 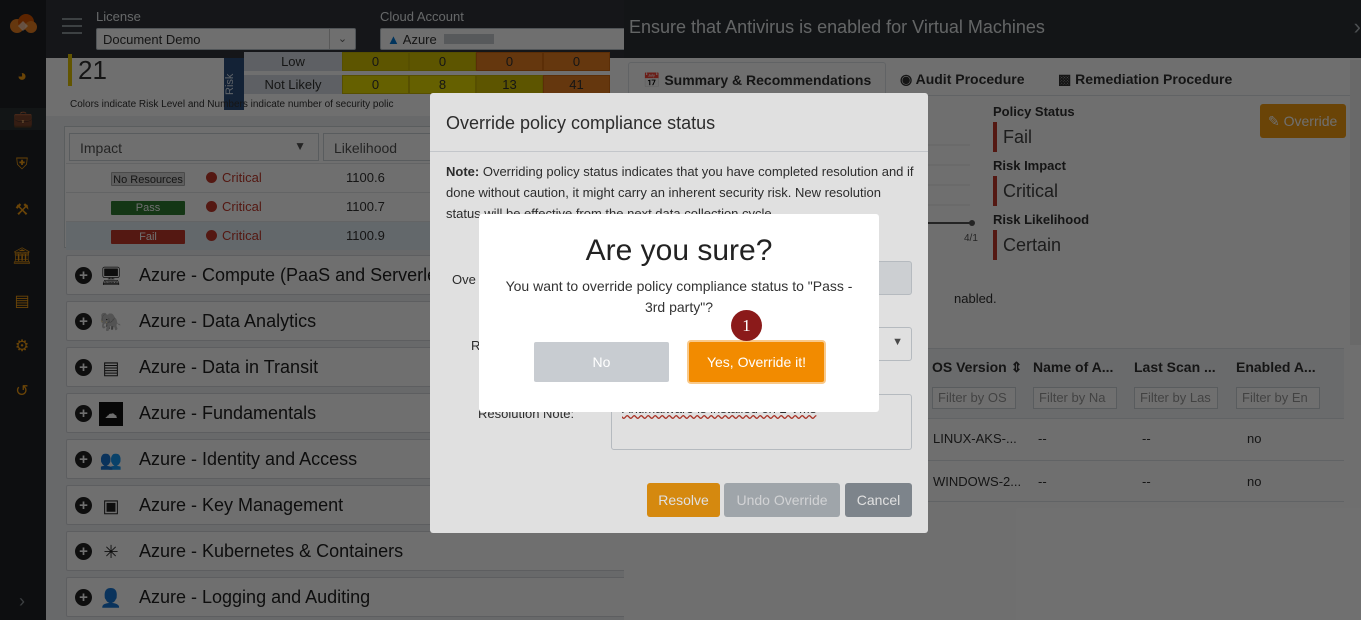 What do you see at coordinates (601, 362) in the screenshot?
I see `no-button: No` at bounding box center [601, 362].